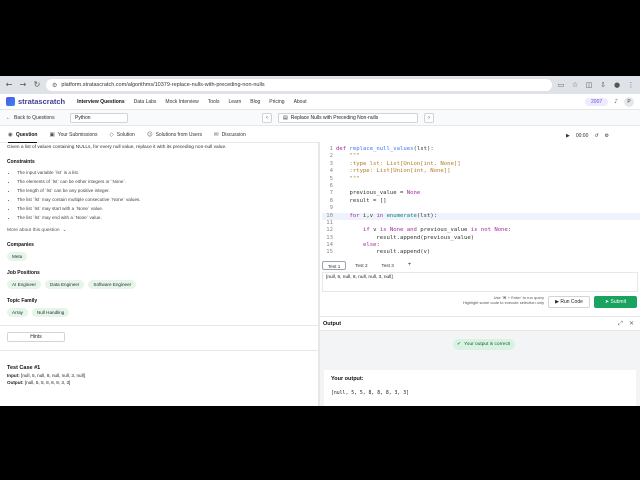 This screenshot has height=480, width=640. What do you see at coordinates (481, 149) in the screenshot?
I see `code-line: 1 def replace_null_values(lst):` at bounding box center [481, 149].